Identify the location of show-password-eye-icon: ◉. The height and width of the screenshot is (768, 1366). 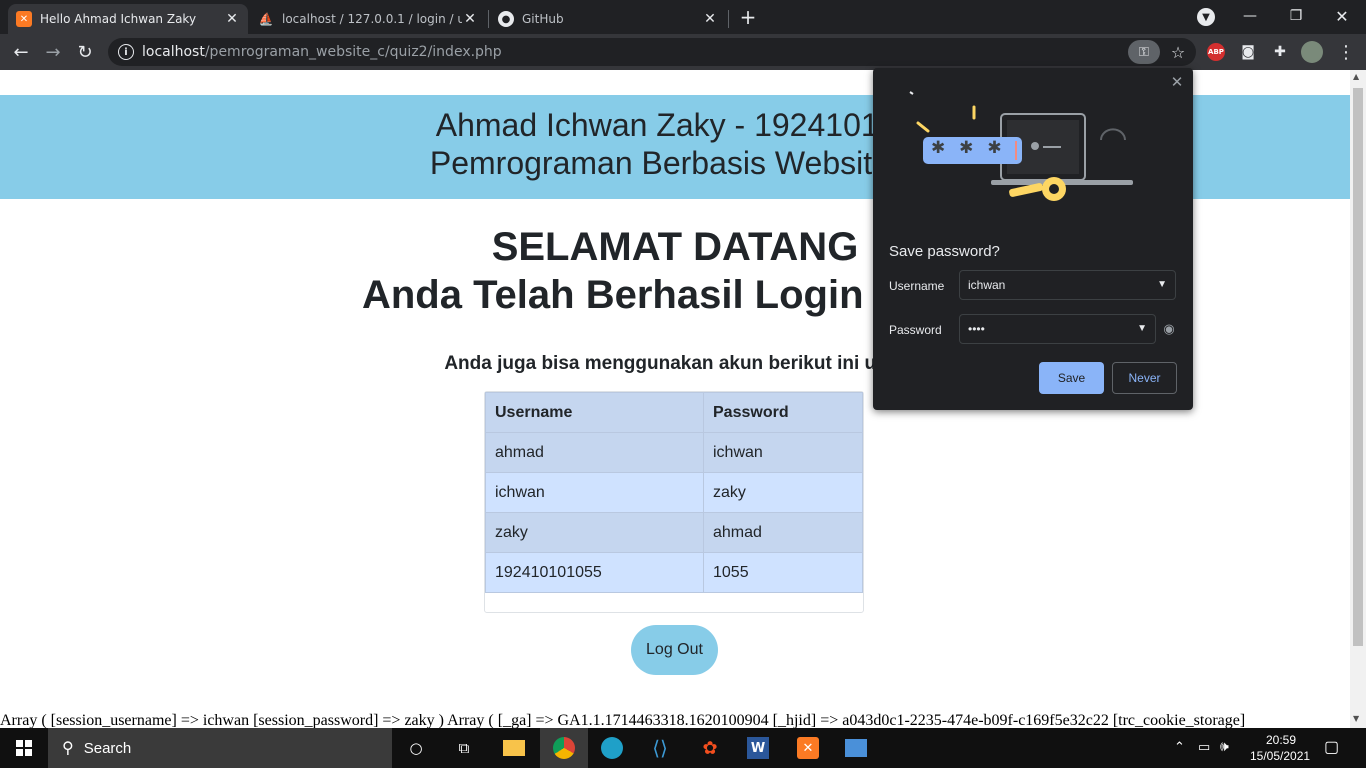
(1169, 329).